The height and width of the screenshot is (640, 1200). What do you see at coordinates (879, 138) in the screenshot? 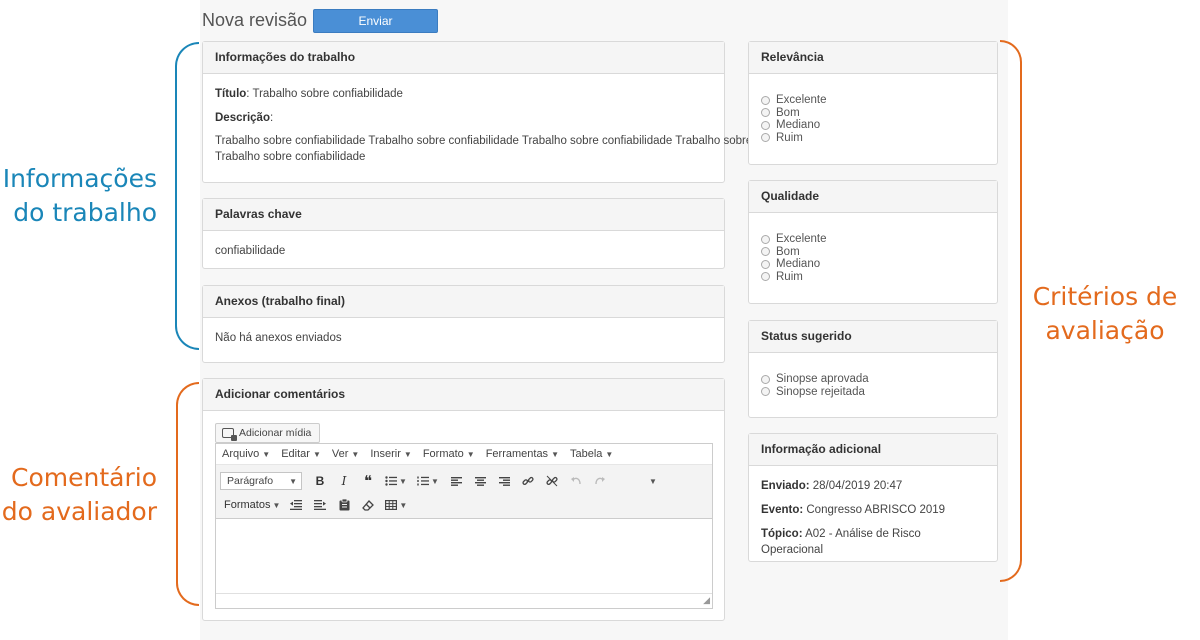
I see `relevance-option-ruim: Ruim` at bounding box center [879, 138].